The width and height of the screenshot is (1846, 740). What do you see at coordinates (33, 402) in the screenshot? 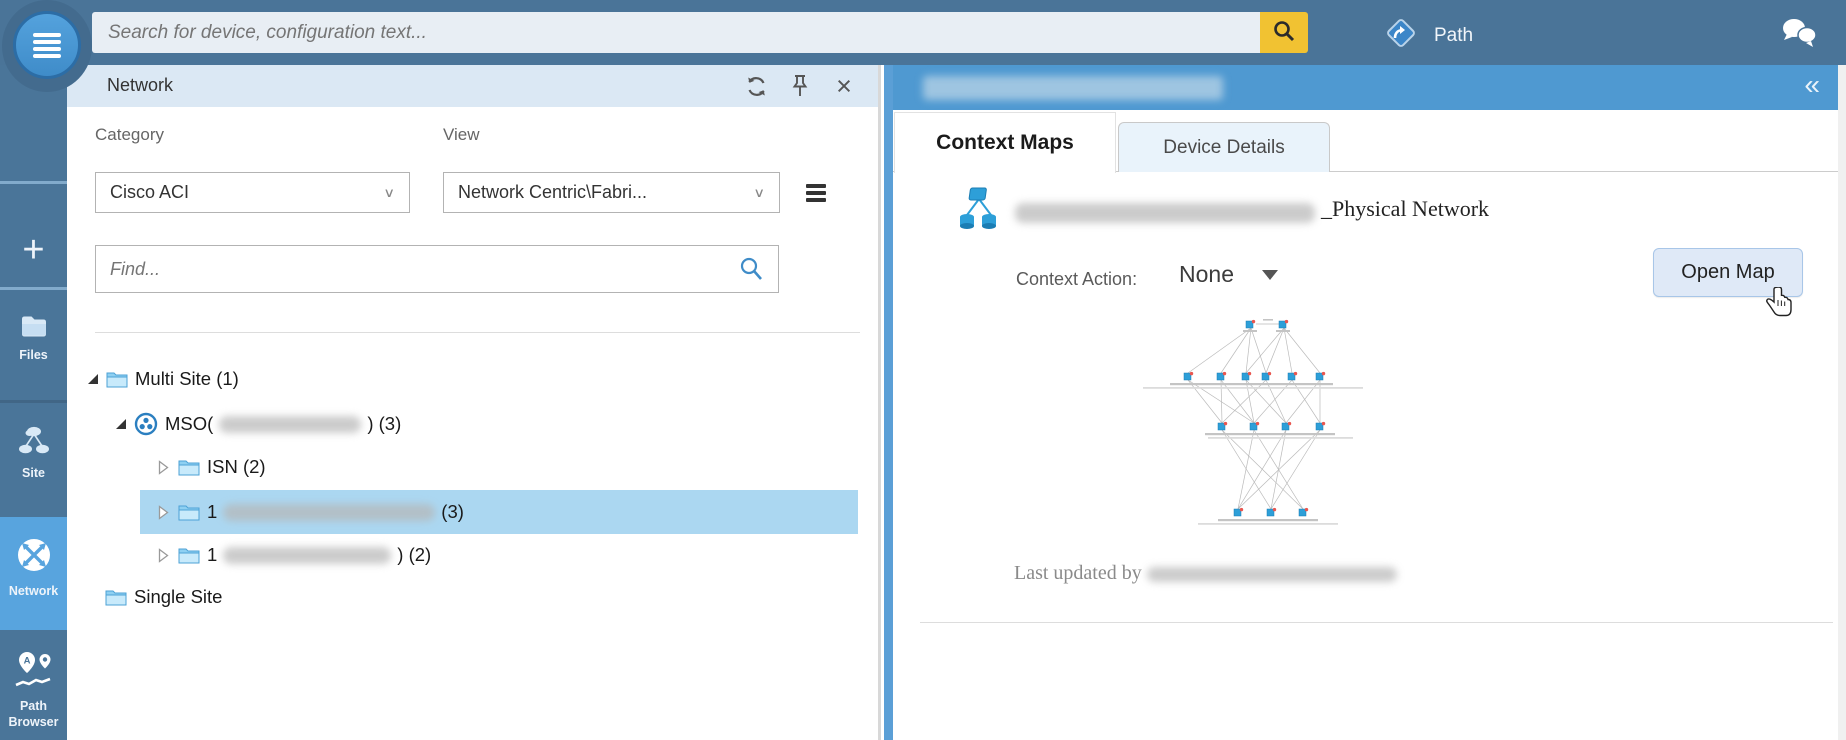
I see `left-rail: + Files Site Network A Path Browser` at bounding box center [33, 402].